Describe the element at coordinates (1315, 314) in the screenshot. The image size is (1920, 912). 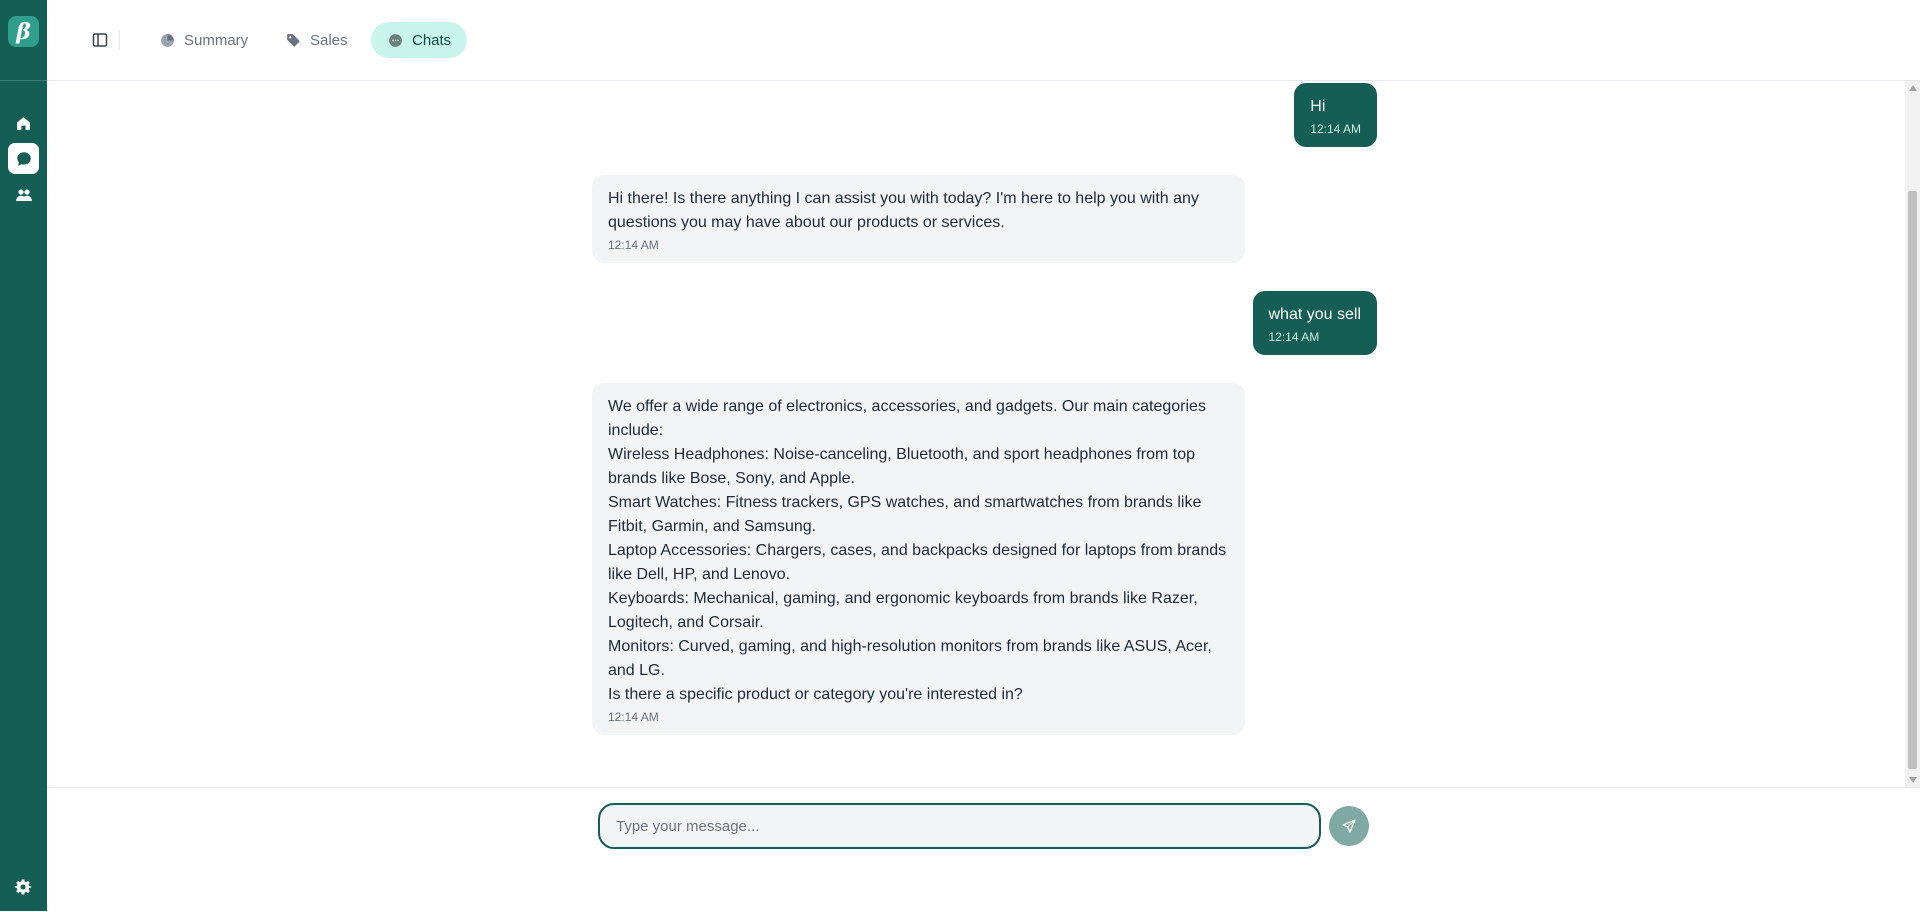
I see `message-text: what you sell` at that location.